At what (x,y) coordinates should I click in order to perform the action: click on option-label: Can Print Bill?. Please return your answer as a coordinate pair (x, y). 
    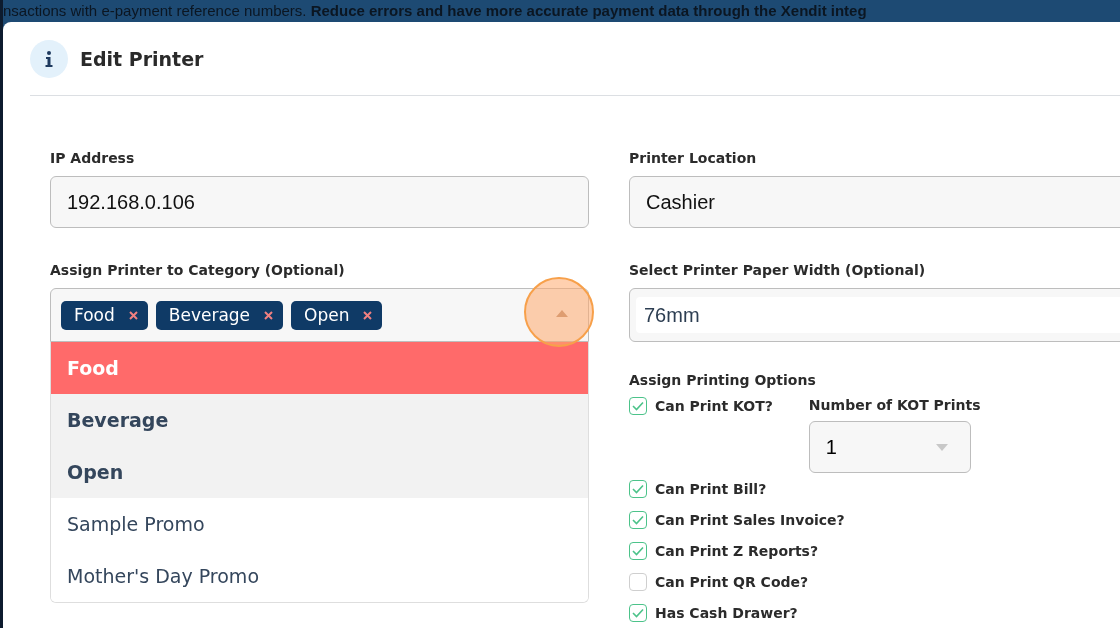
    Looking at the image, I should click on (711, 488).